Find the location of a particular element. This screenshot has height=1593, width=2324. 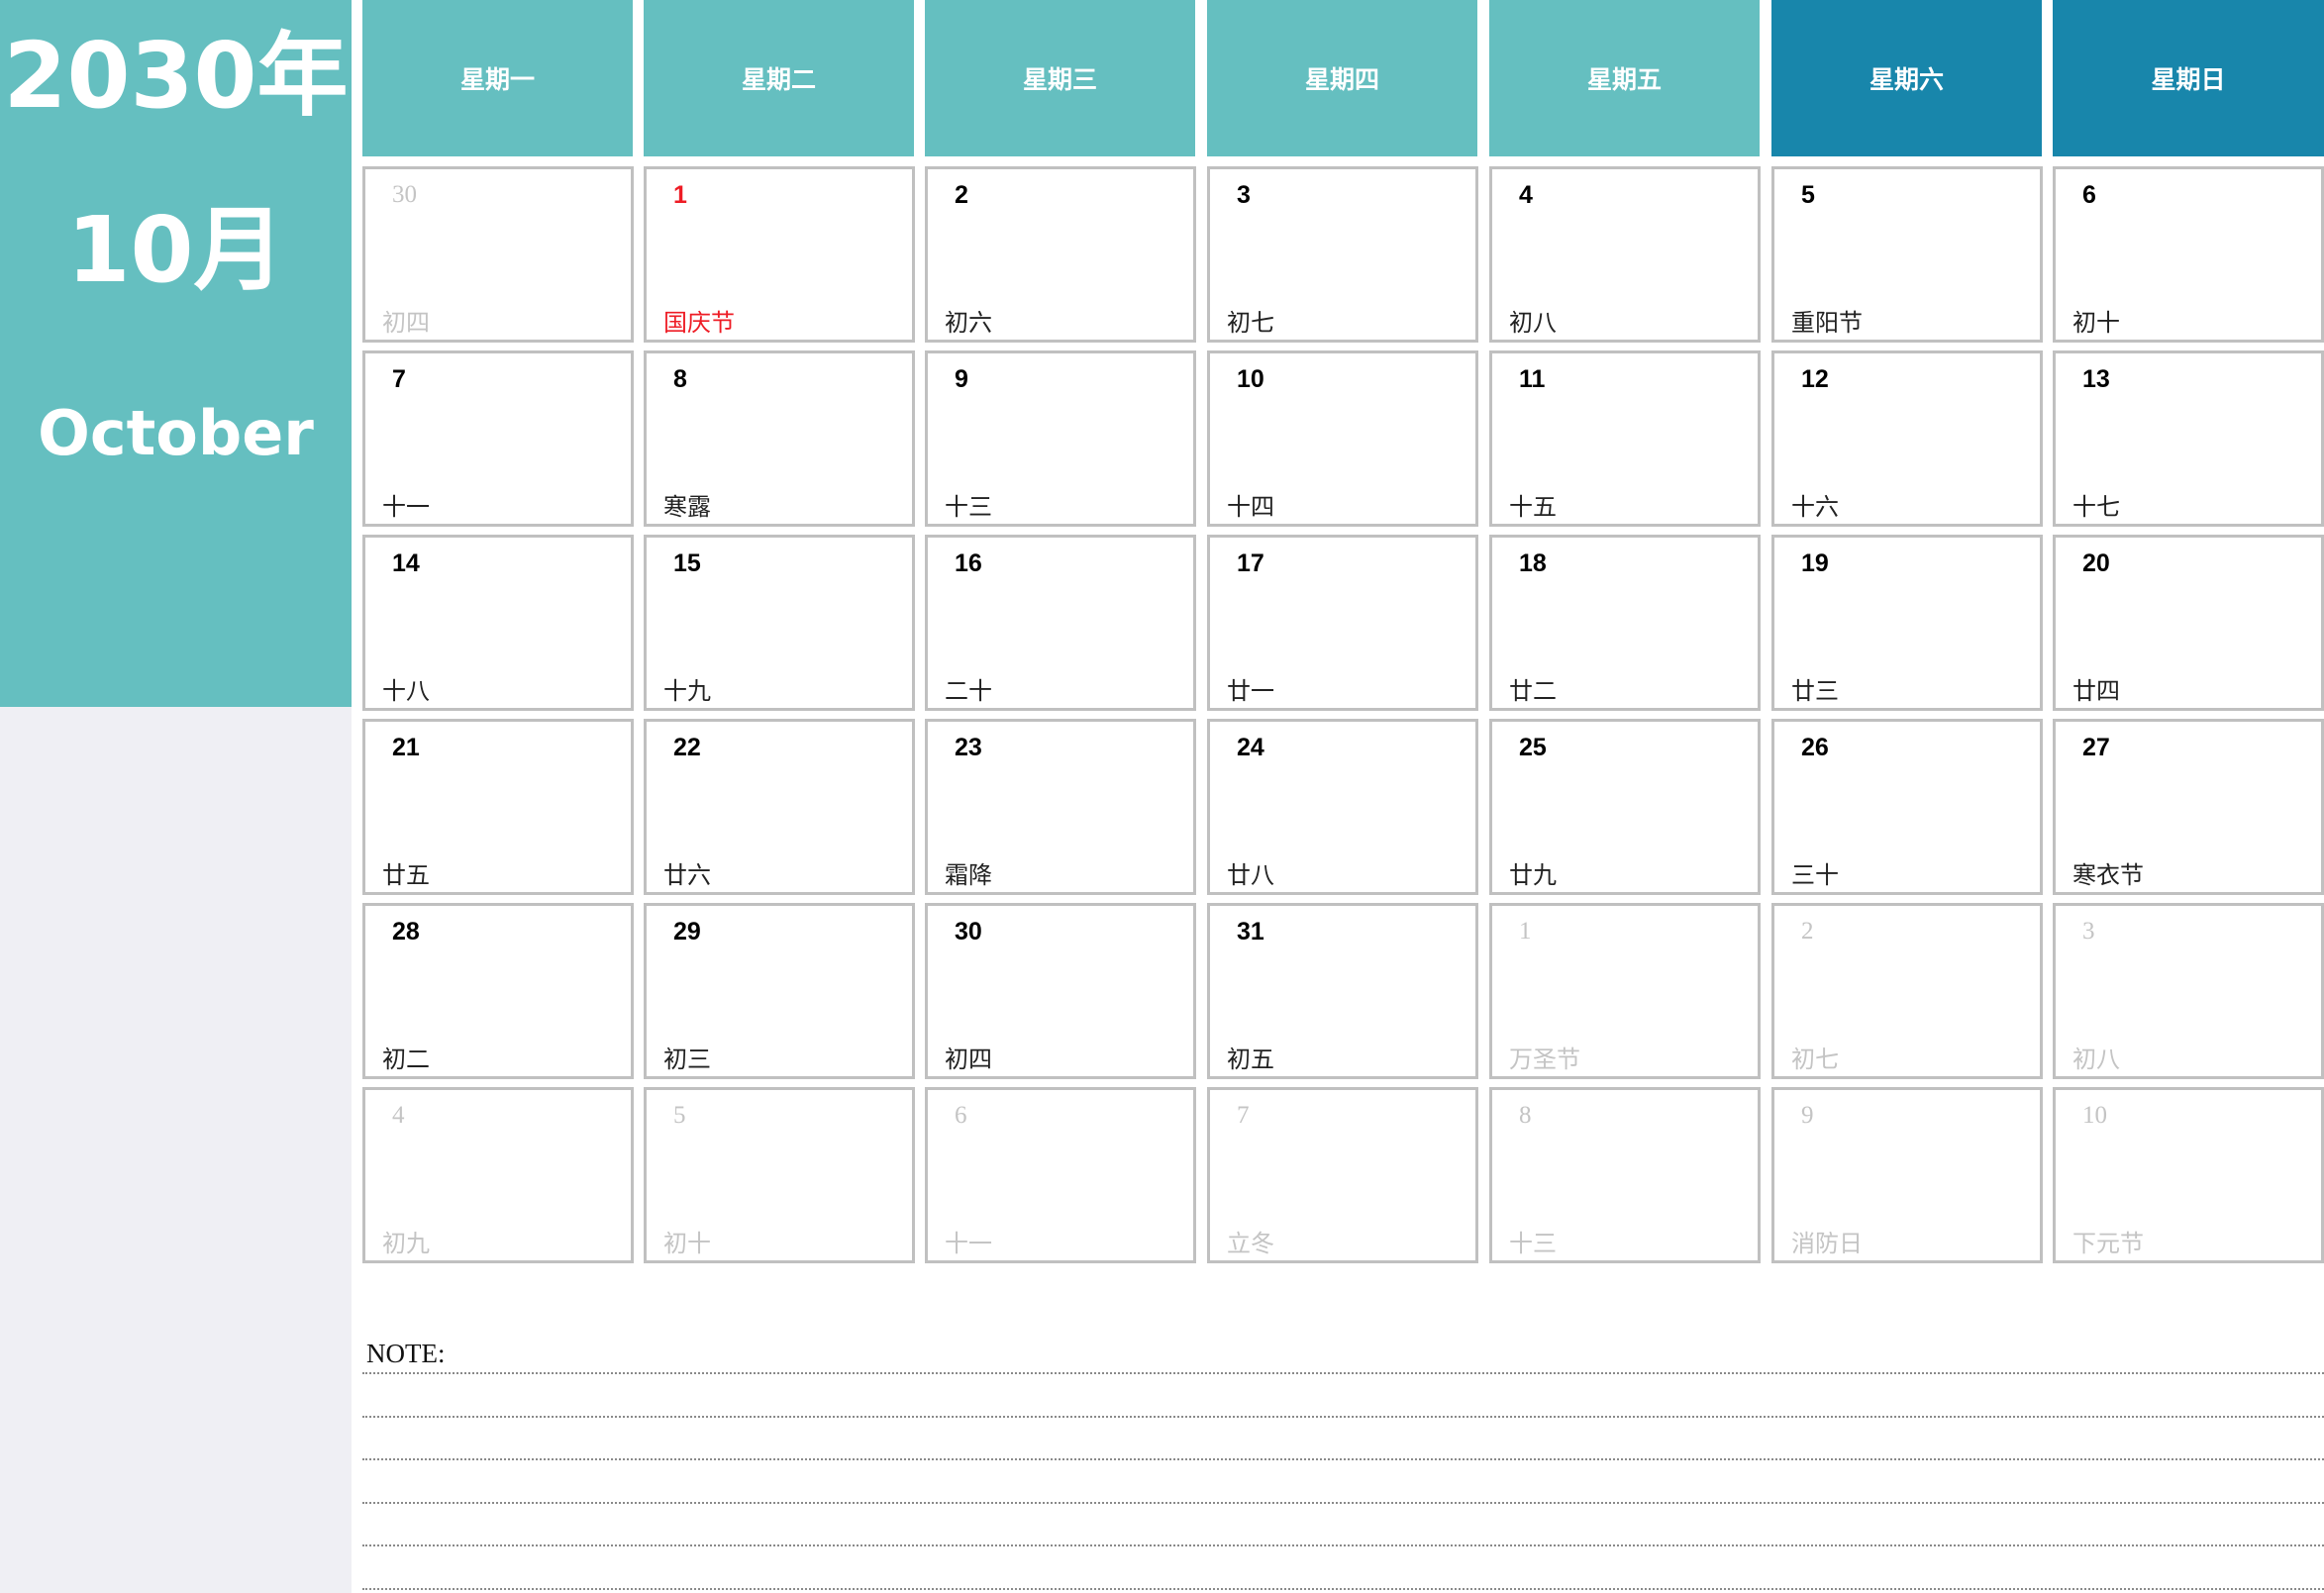

calendar-day-cell: 19 廿三 is located at coordinates (1907, 623).